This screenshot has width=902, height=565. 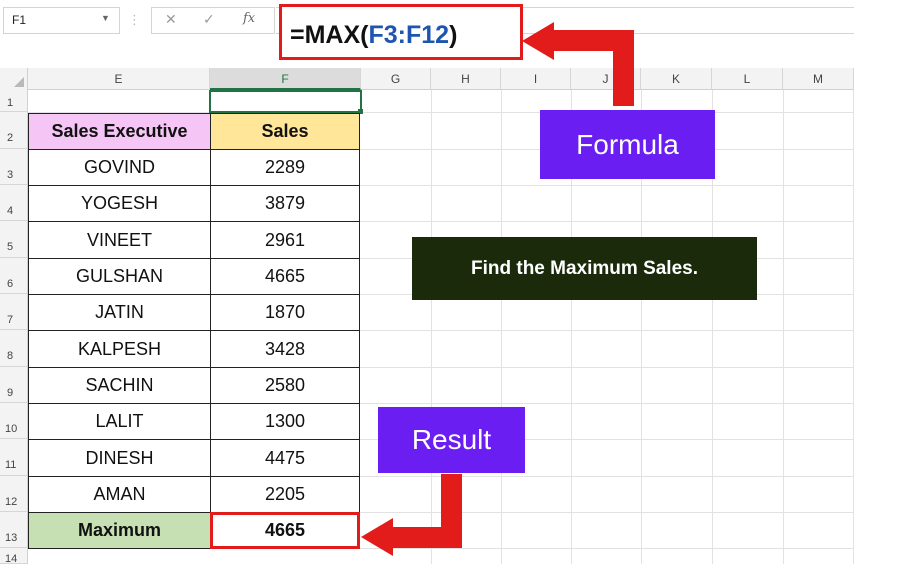 What do you see at coordinates (627, 144) in the screenshot?
I see `formula-callout: Formula` at bounding box center [627, 144].